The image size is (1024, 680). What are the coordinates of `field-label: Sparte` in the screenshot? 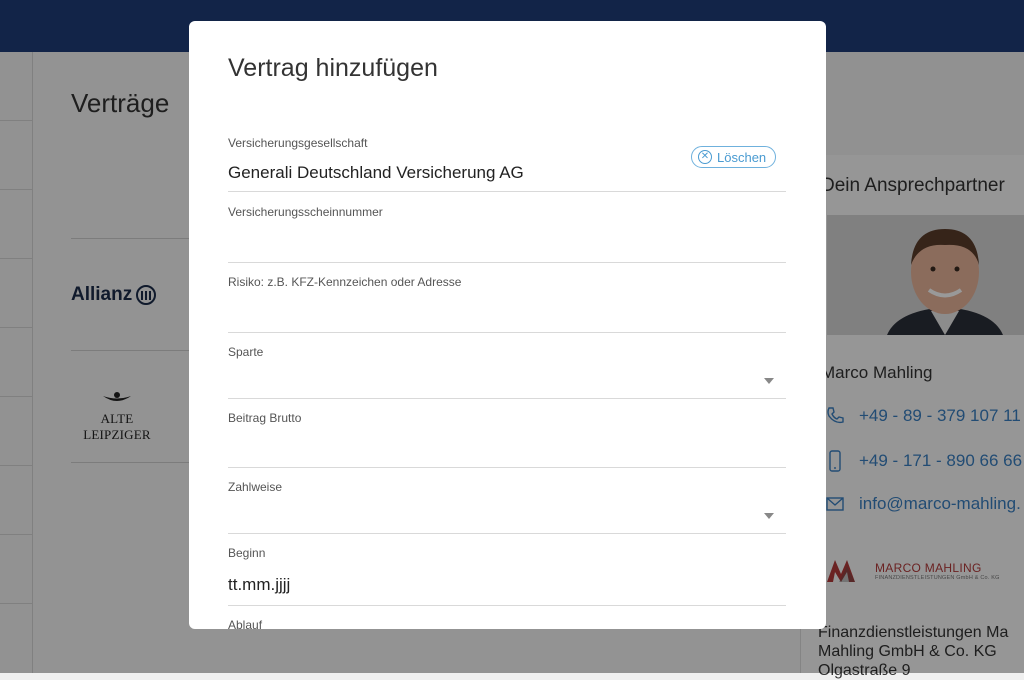 It's located at (246, 352).